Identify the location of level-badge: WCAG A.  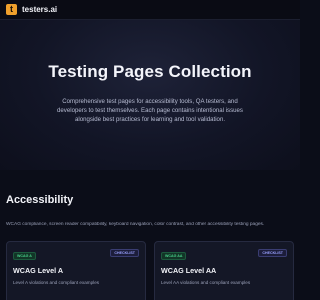
(24, 256).